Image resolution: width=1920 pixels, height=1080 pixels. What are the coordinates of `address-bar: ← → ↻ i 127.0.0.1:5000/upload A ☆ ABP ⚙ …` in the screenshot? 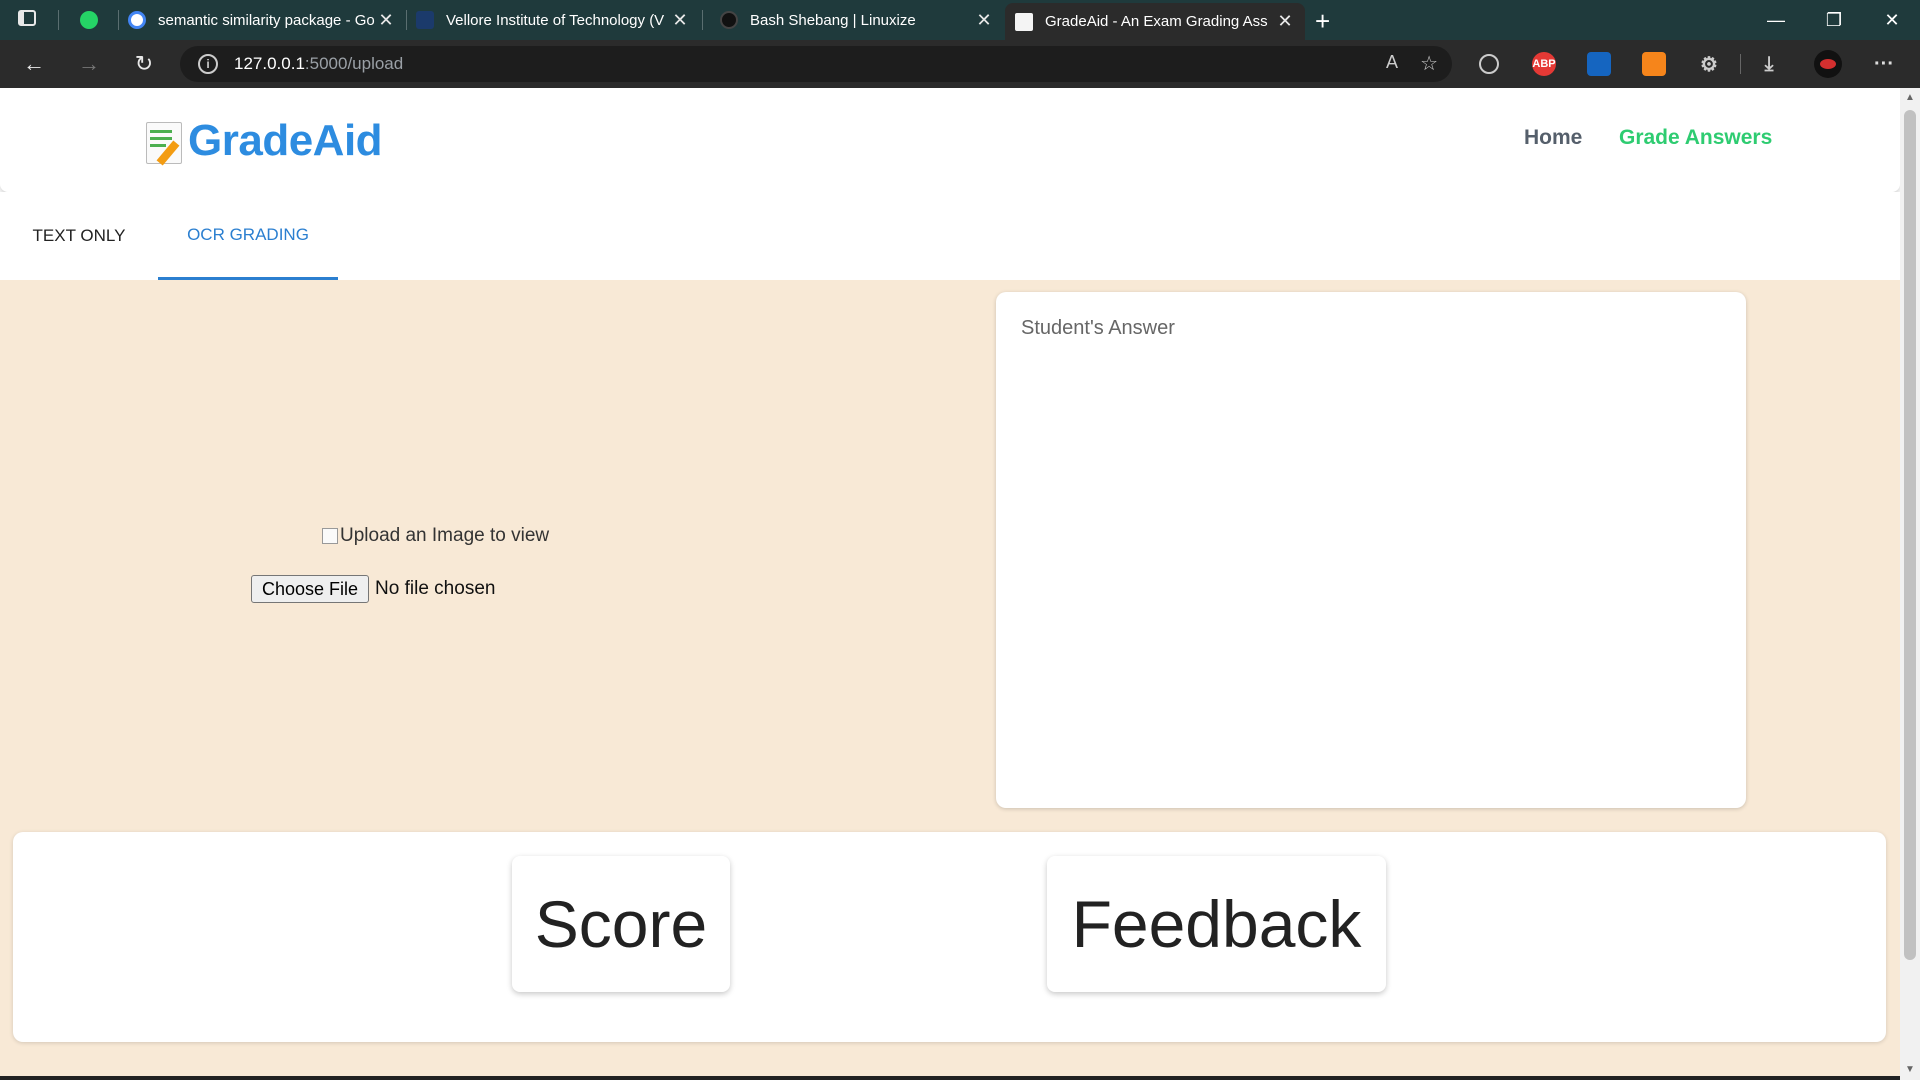 It's located at (960, 64).